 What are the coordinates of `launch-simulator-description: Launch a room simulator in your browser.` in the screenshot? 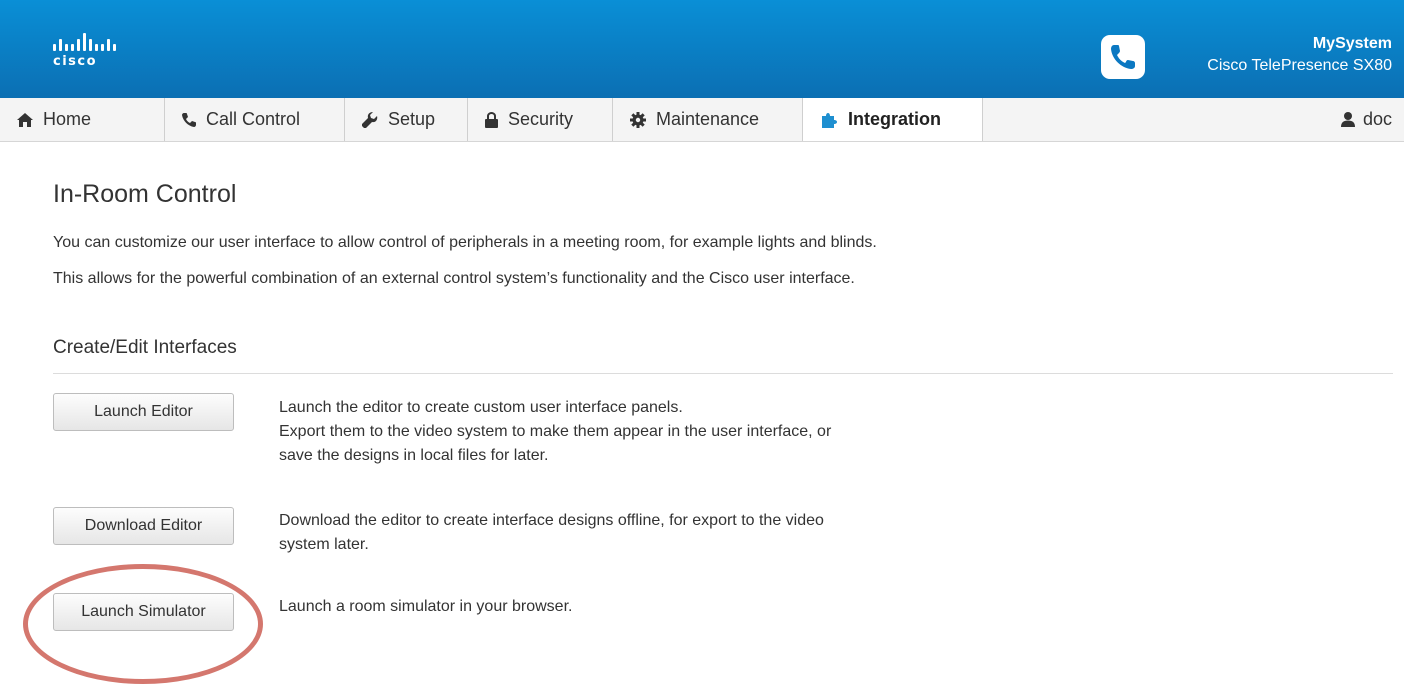 It's located at (425, 607).